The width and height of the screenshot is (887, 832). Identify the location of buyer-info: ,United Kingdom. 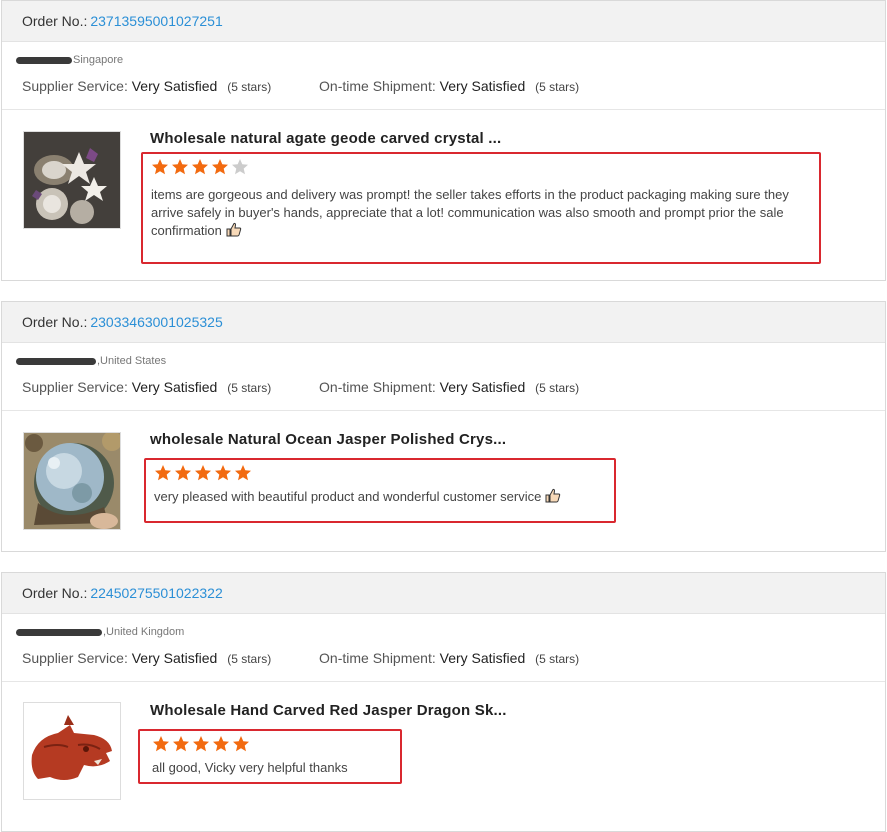
(100, 632).